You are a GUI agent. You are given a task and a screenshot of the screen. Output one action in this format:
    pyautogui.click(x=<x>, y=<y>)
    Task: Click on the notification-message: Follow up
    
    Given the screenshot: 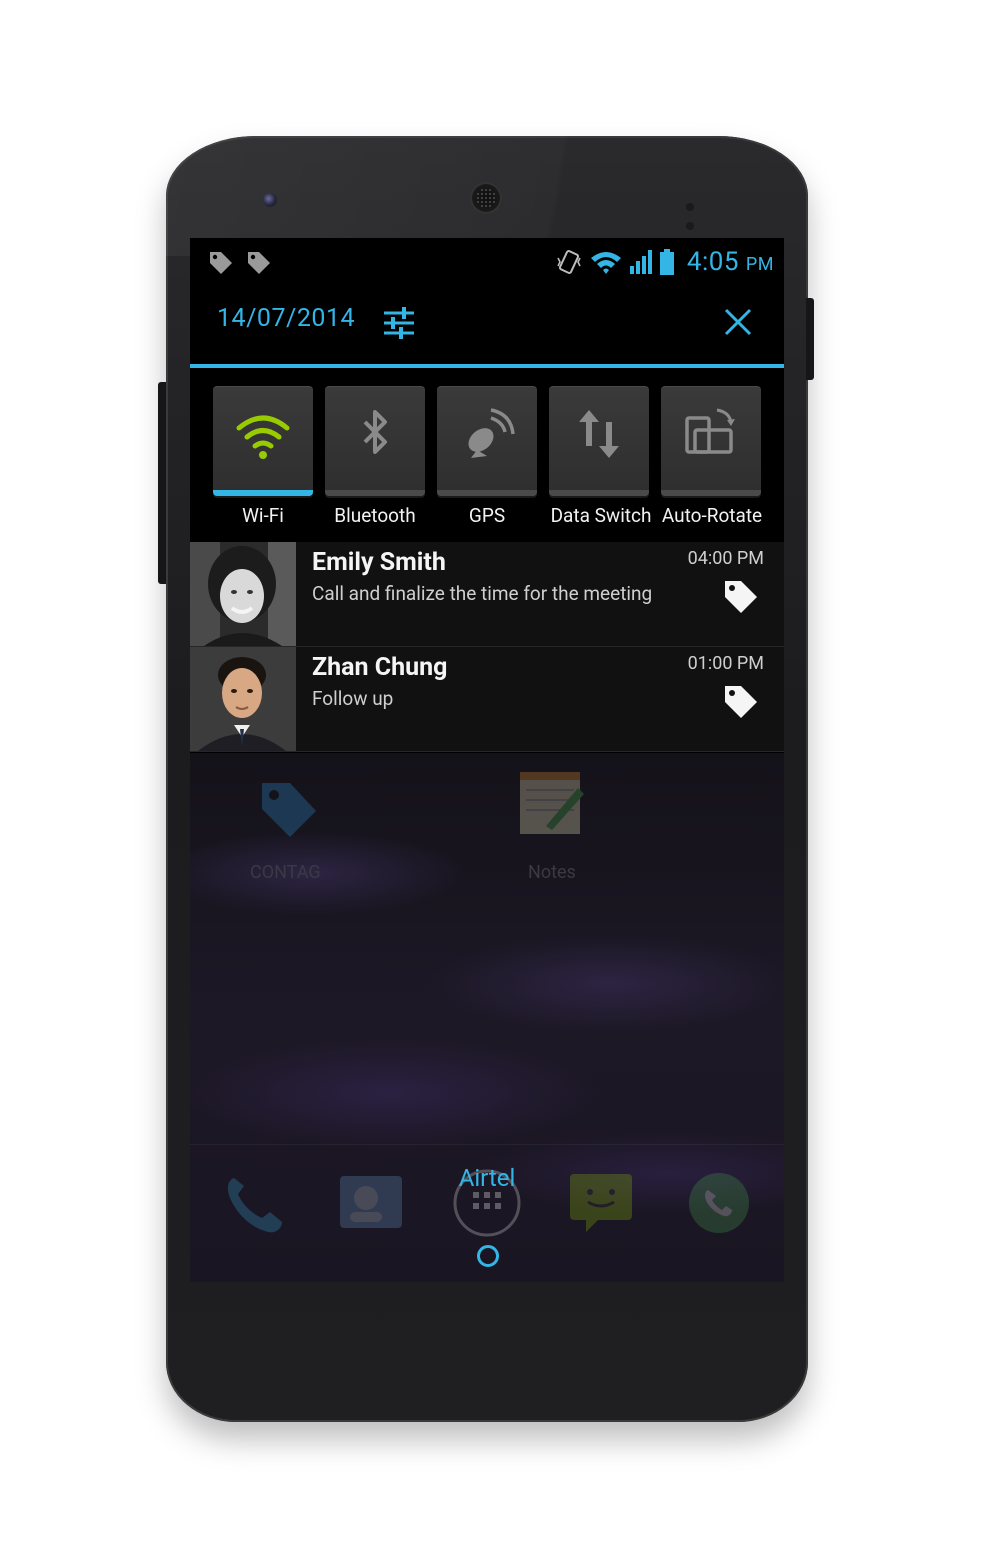 What is the action you would take?
    pyautogui.click(x=353, y=698)
    